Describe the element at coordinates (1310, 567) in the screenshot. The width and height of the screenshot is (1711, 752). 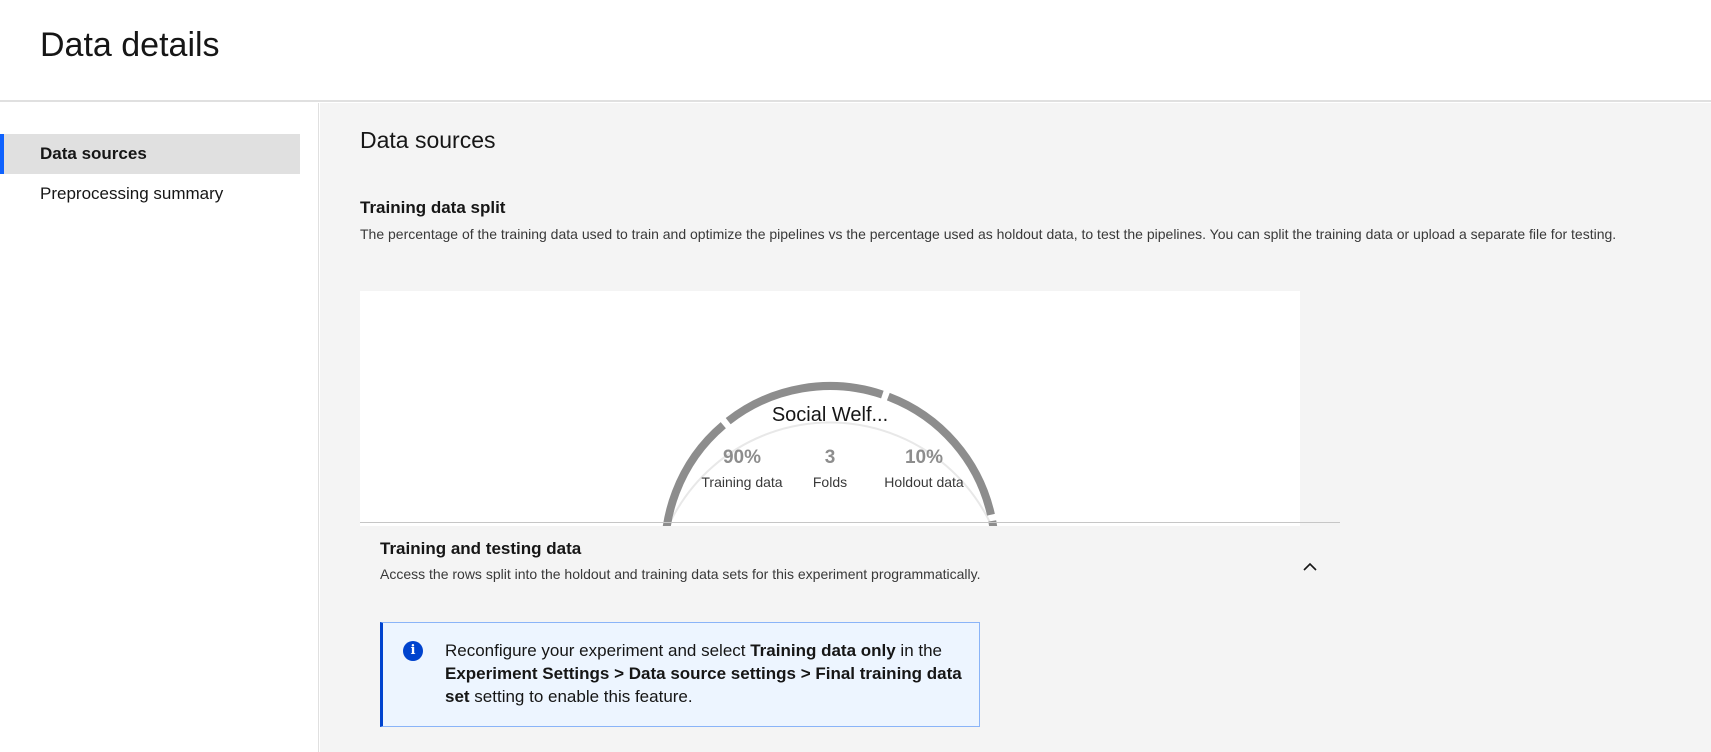
I see `chevron-up-icon` at that location.